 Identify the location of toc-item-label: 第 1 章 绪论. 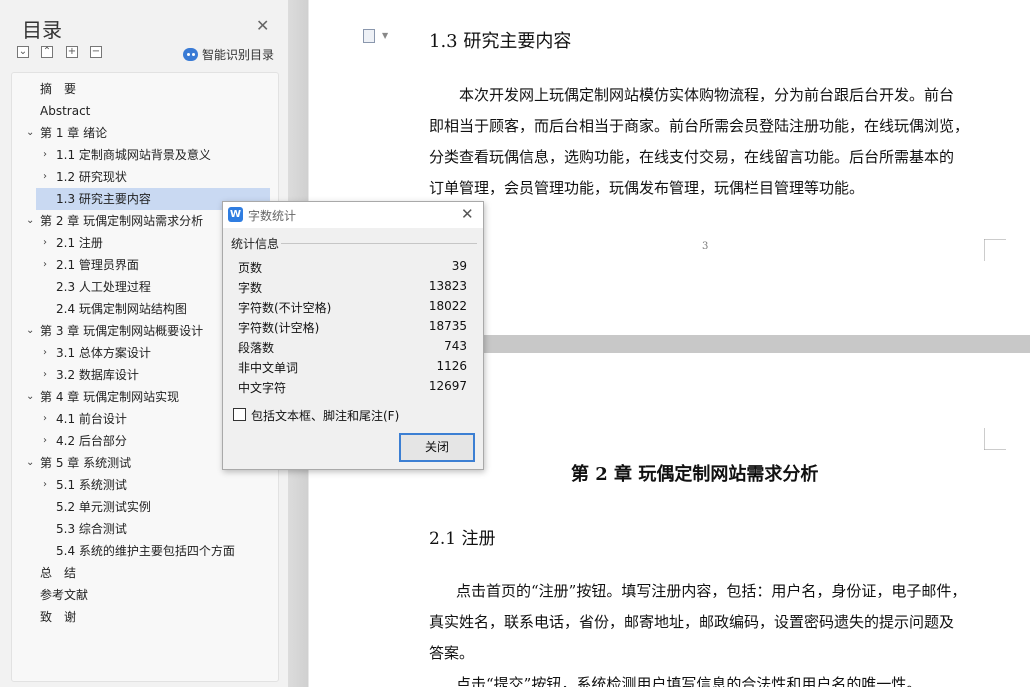
(74, 133).